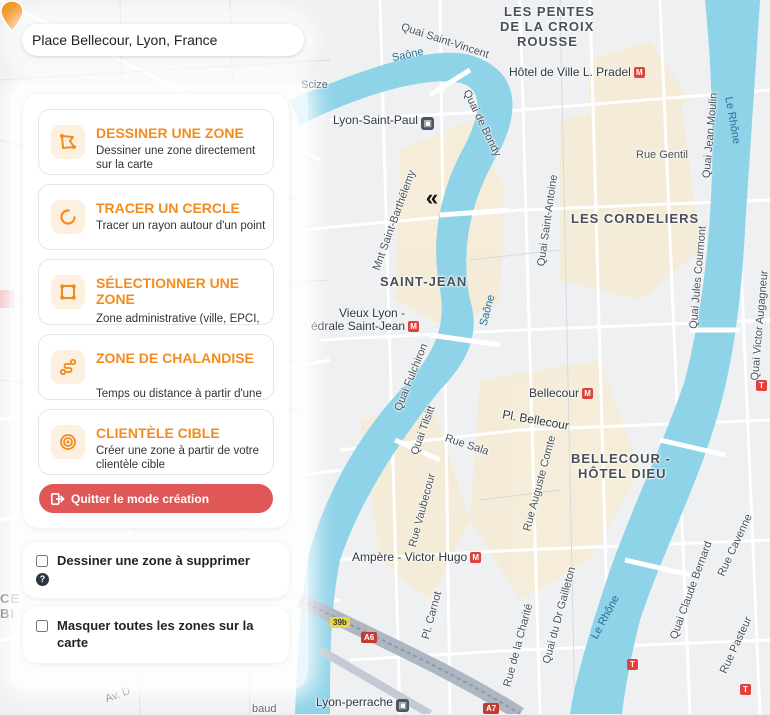 This screenshot has height=715, width=770. What do you see at coordinates (170, 634) in the screenshot?
I see `hide-zones-label: Masquer toutes les zones sur la carte` at bounding box center [170, 634].